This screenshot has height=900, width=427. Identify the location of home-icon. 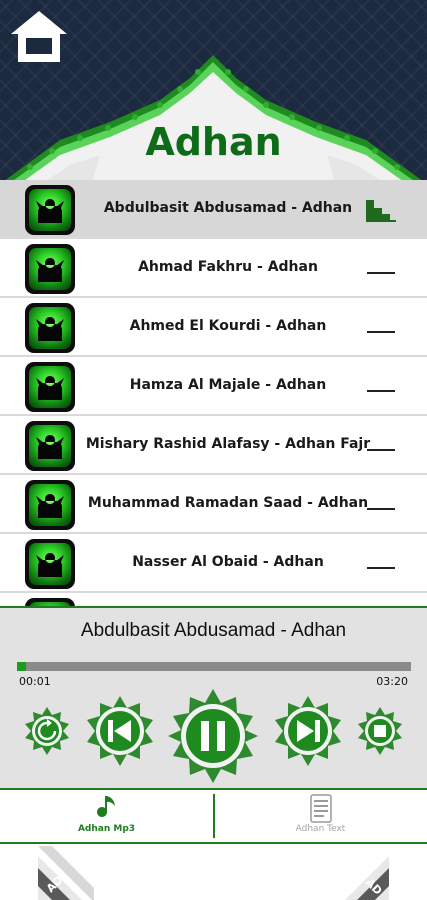
(39, 36).